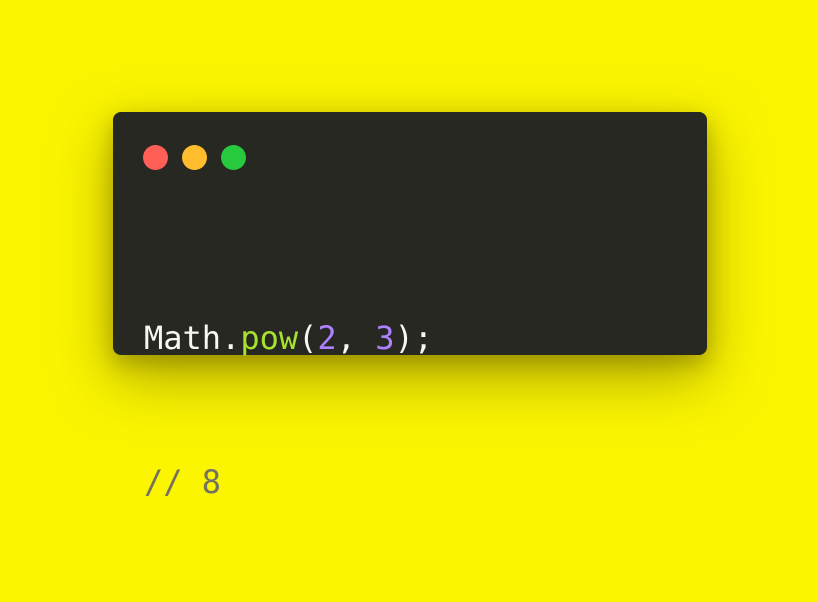 This screenshot has height=602, width=818. What do you see at coordinates (183, 338) in the screenshot?
I see `code-object: Math` at bounding box center [183, 338].